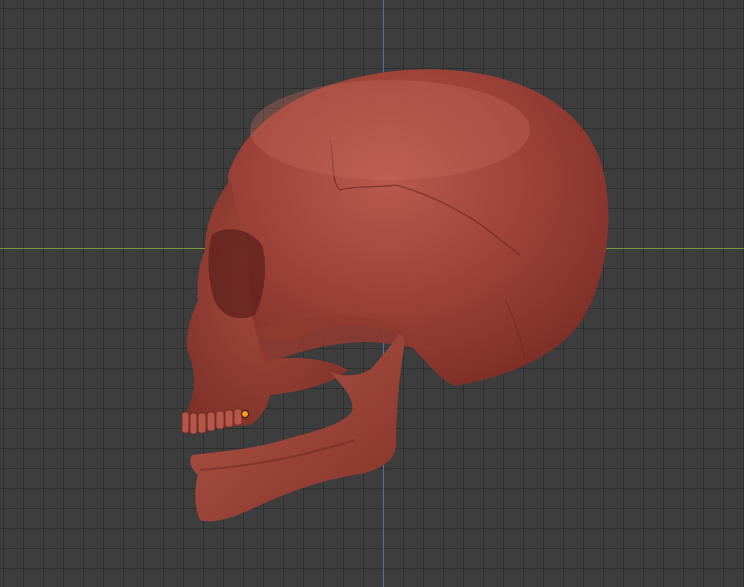 The height and width of the screenshot is (587, 744). I want to click on eye-socket, so click(237, 274).